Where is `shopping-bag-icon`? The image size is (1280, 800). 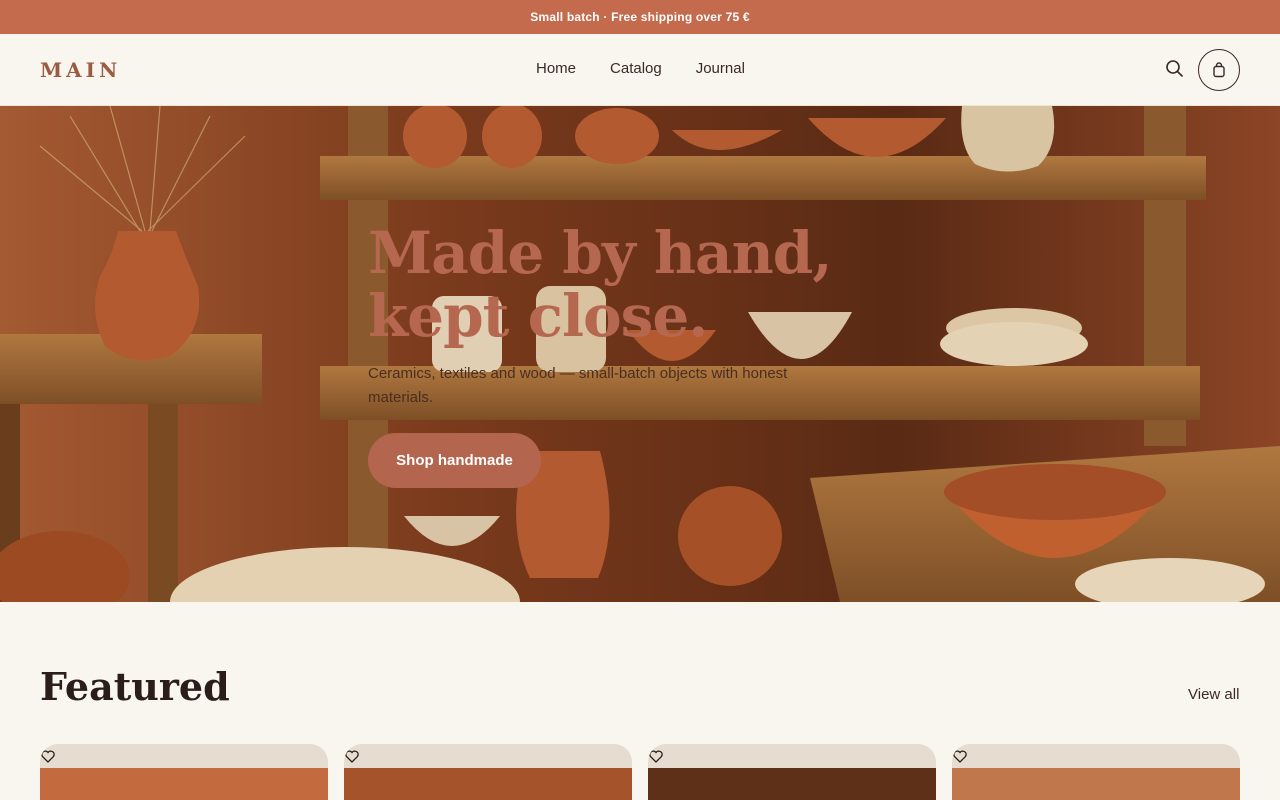 shopping-bag-icon is located at coordinates (1219, 70).